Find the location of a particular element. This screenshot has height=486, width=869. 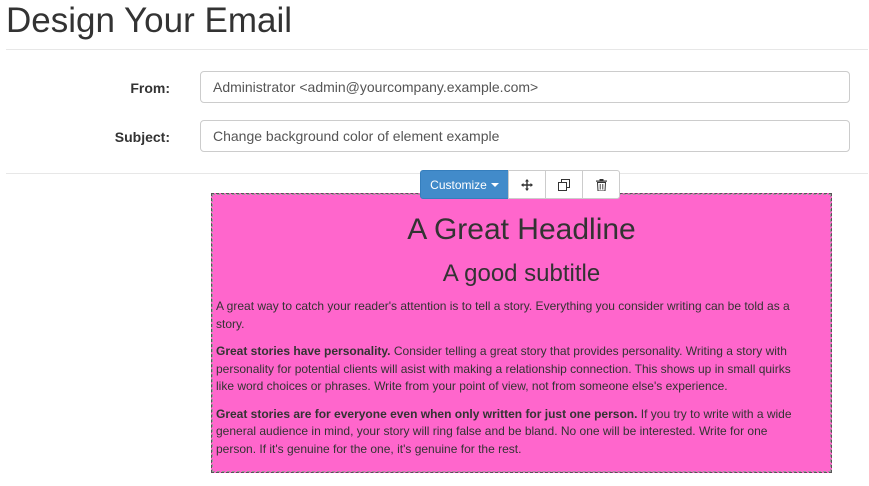

delete-button is located at coordinates (601, 184).